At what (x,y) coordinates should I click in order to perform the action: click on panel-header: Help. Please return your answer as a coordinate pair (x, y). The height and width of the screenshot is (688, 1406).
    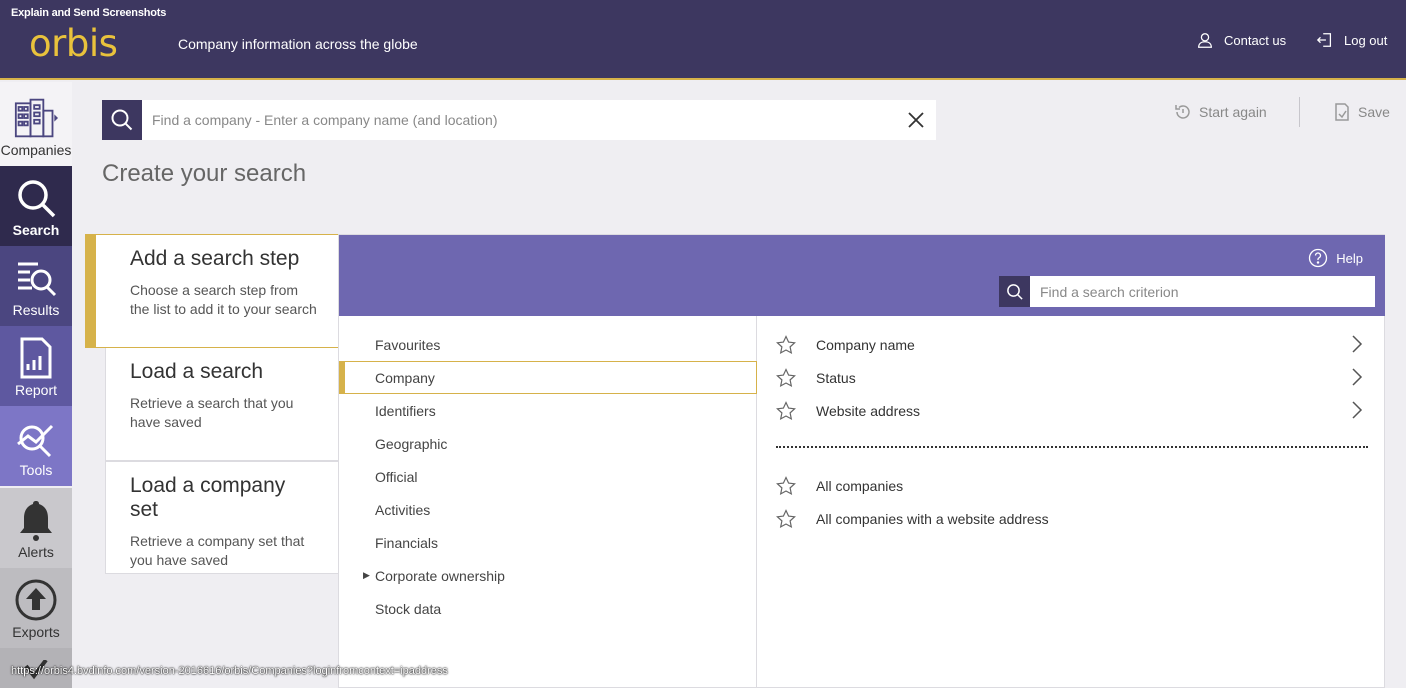
    Looking at the image, I should click on (862, 275).